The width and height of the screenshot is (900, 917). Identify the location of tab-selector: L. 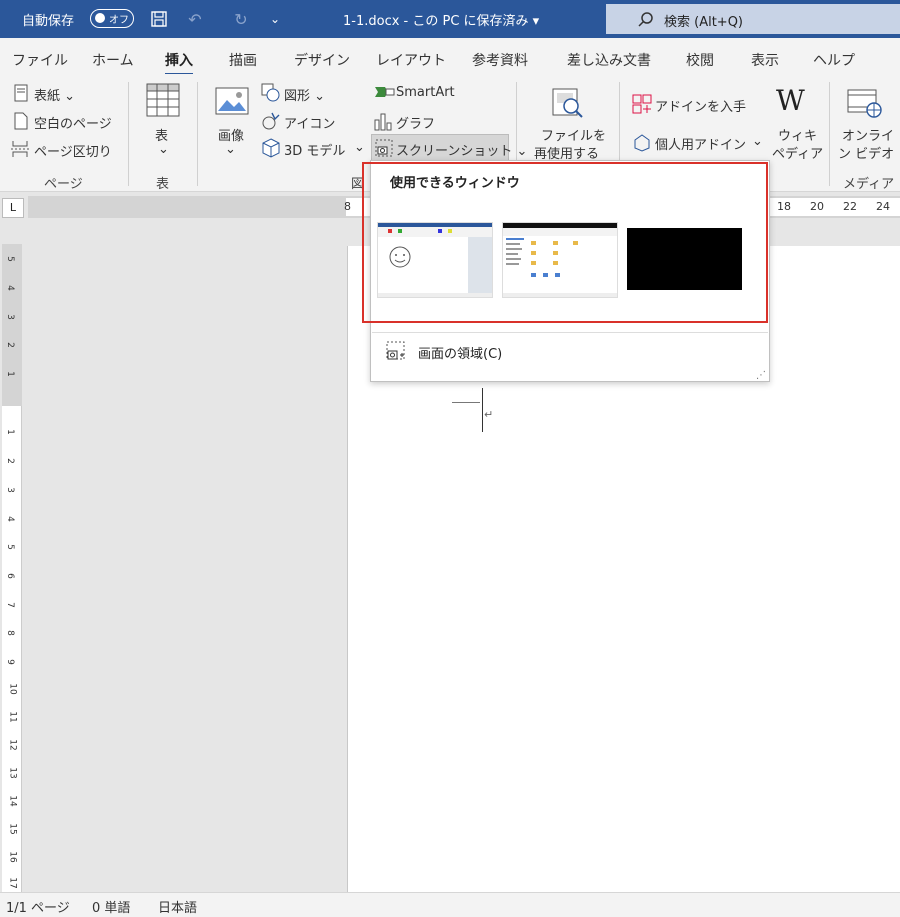
(13, 208).